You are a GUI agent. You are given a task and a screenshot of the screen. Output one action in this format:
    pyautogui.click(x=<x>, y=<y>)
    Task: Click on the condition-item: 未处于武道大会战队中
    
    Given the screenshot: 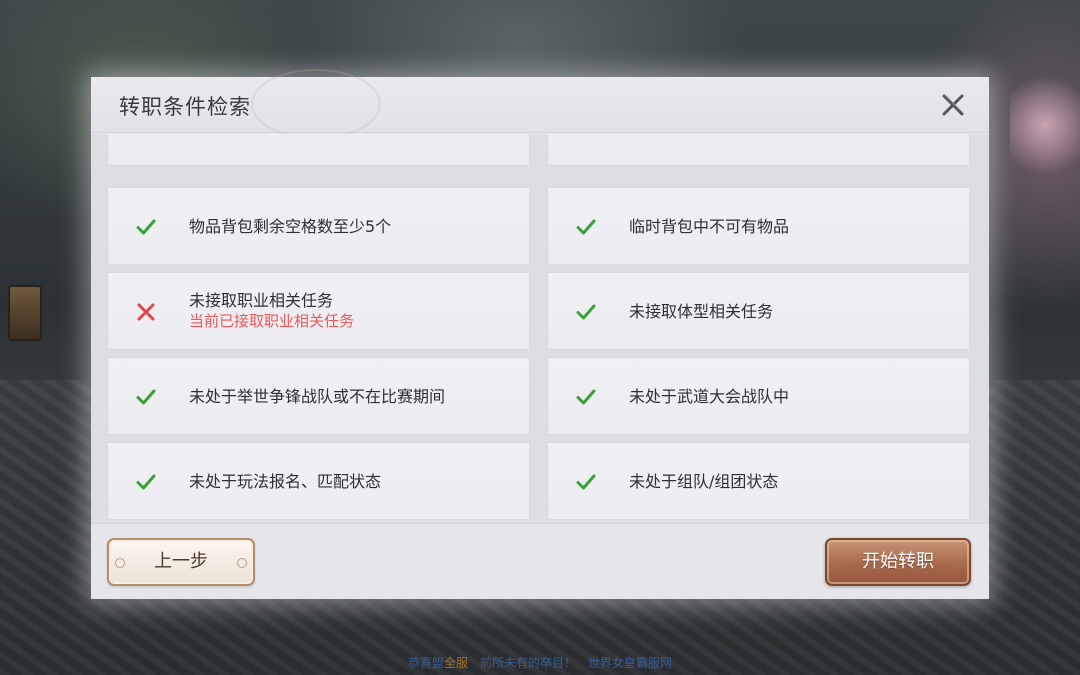 What is the action you would take?
    pyautogui.click(x=758, y=396)
    